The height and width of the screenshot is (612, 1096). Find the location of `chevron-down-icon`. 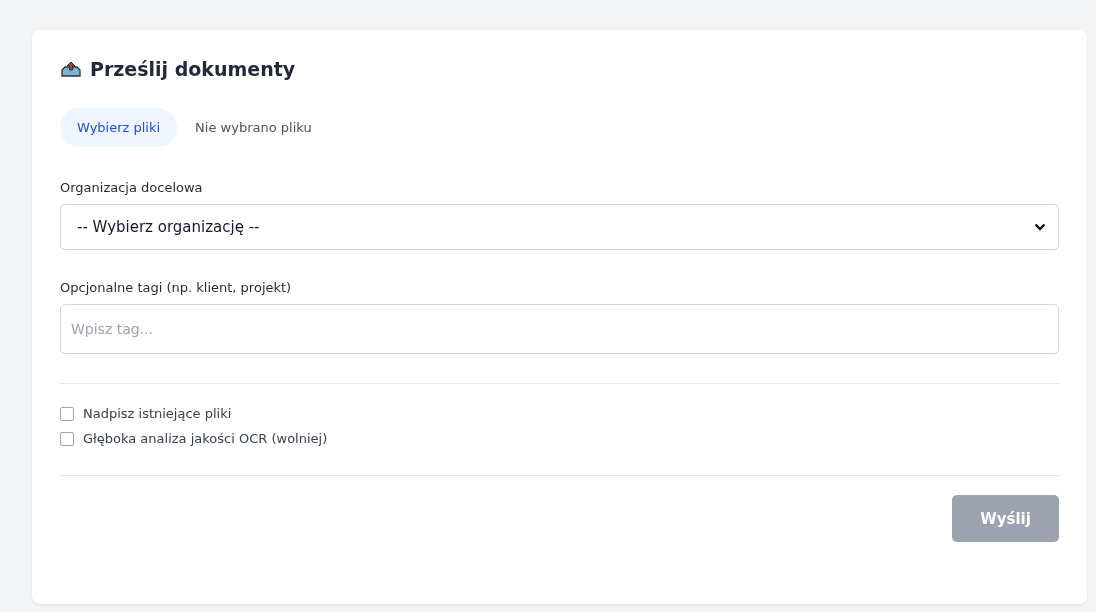

chevron-down-icon is located at coordinates (1040, 227).